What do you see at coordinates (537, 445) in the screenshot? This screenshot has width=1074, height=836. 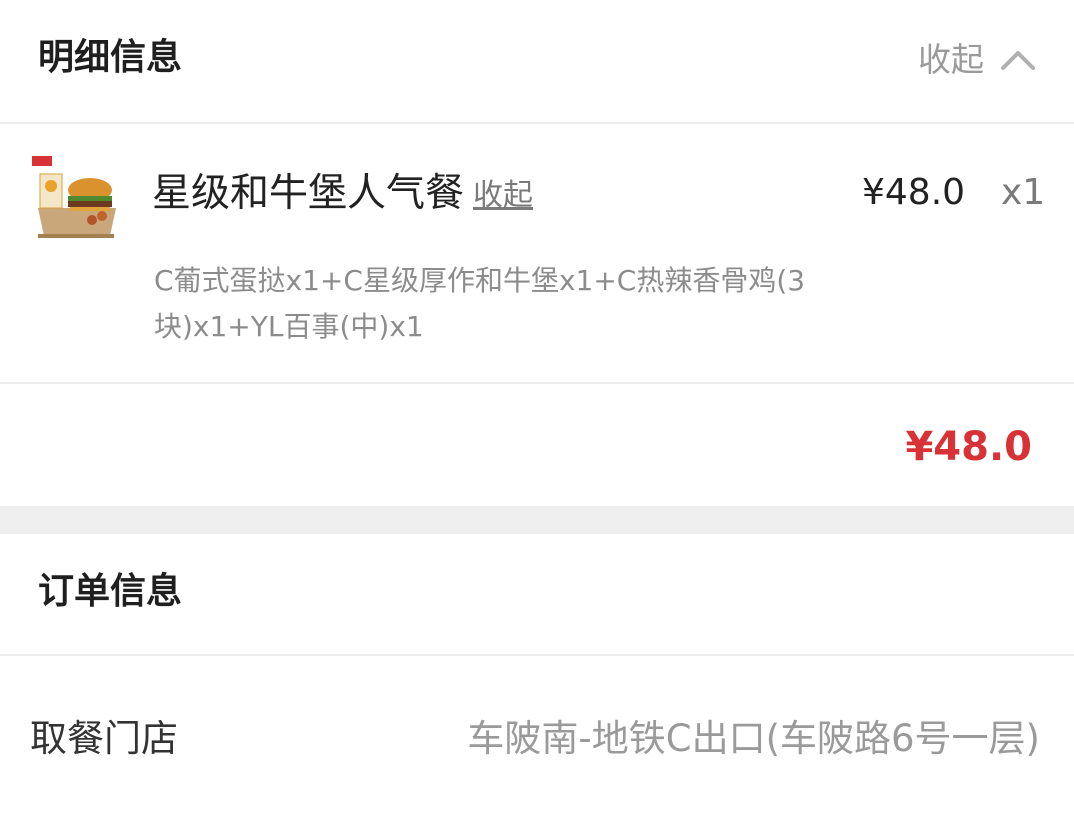 I see `total-row: ¥48.0` at bounding box center [537, 445].